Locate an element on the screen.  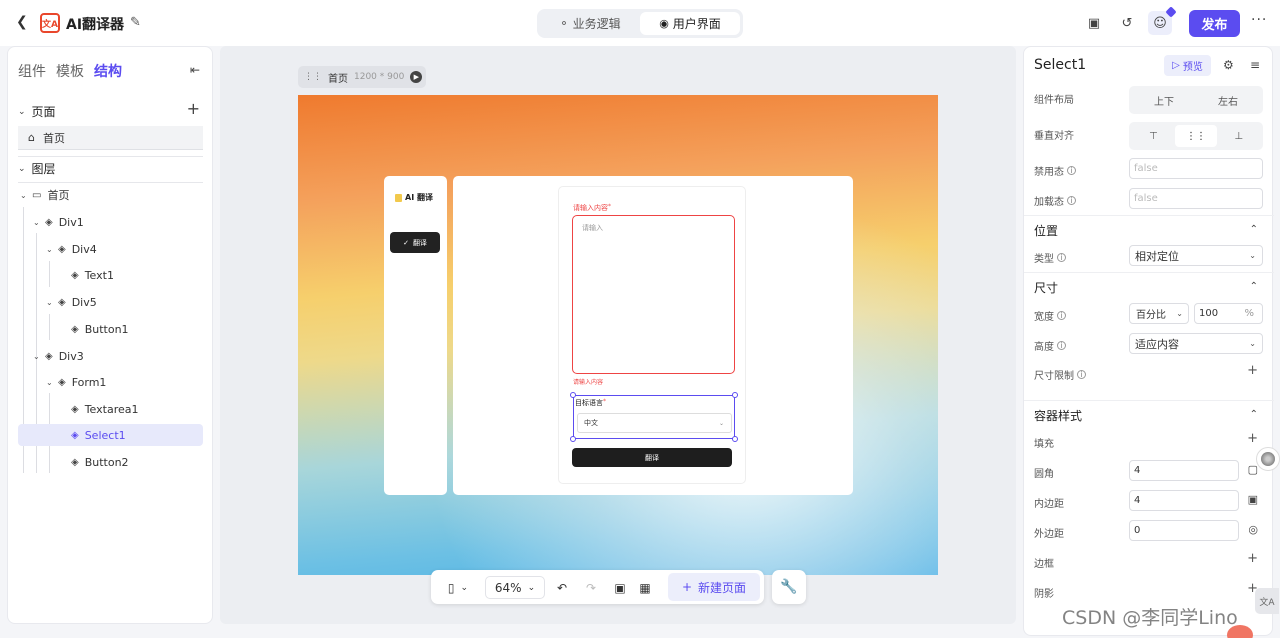
layer-row-text1: ◈ Text1 is located at coordinates (110, 275).